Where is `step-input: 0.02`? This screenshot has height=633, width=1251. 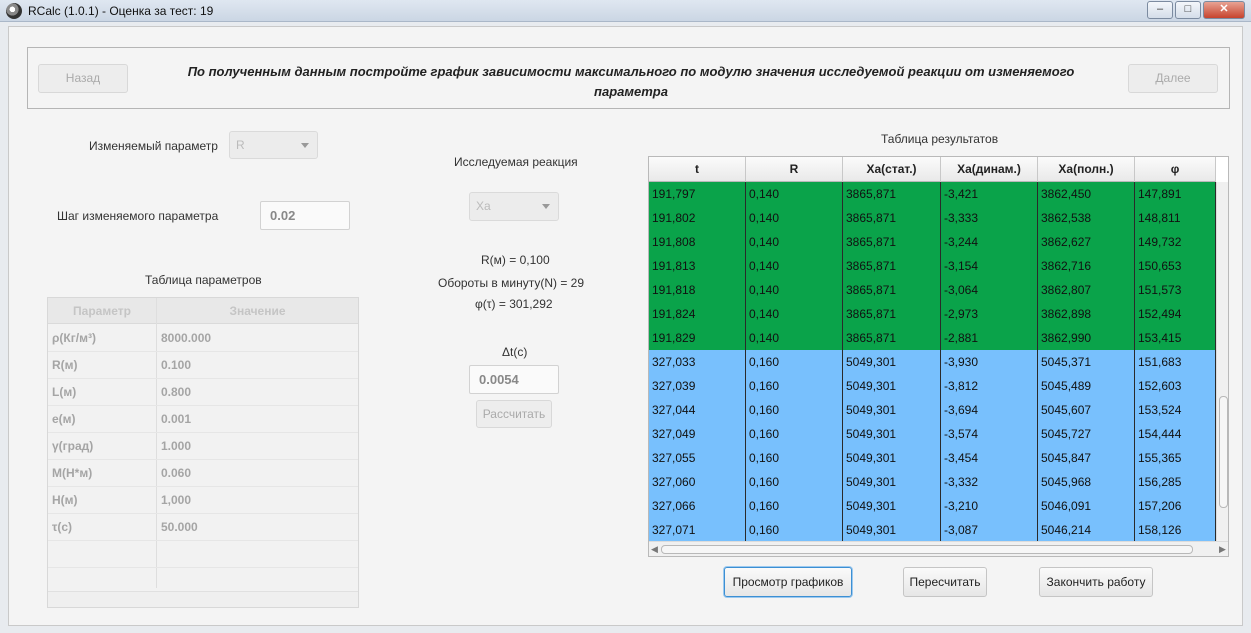
step-input: 0.02 is located at coordinates (305, 215).